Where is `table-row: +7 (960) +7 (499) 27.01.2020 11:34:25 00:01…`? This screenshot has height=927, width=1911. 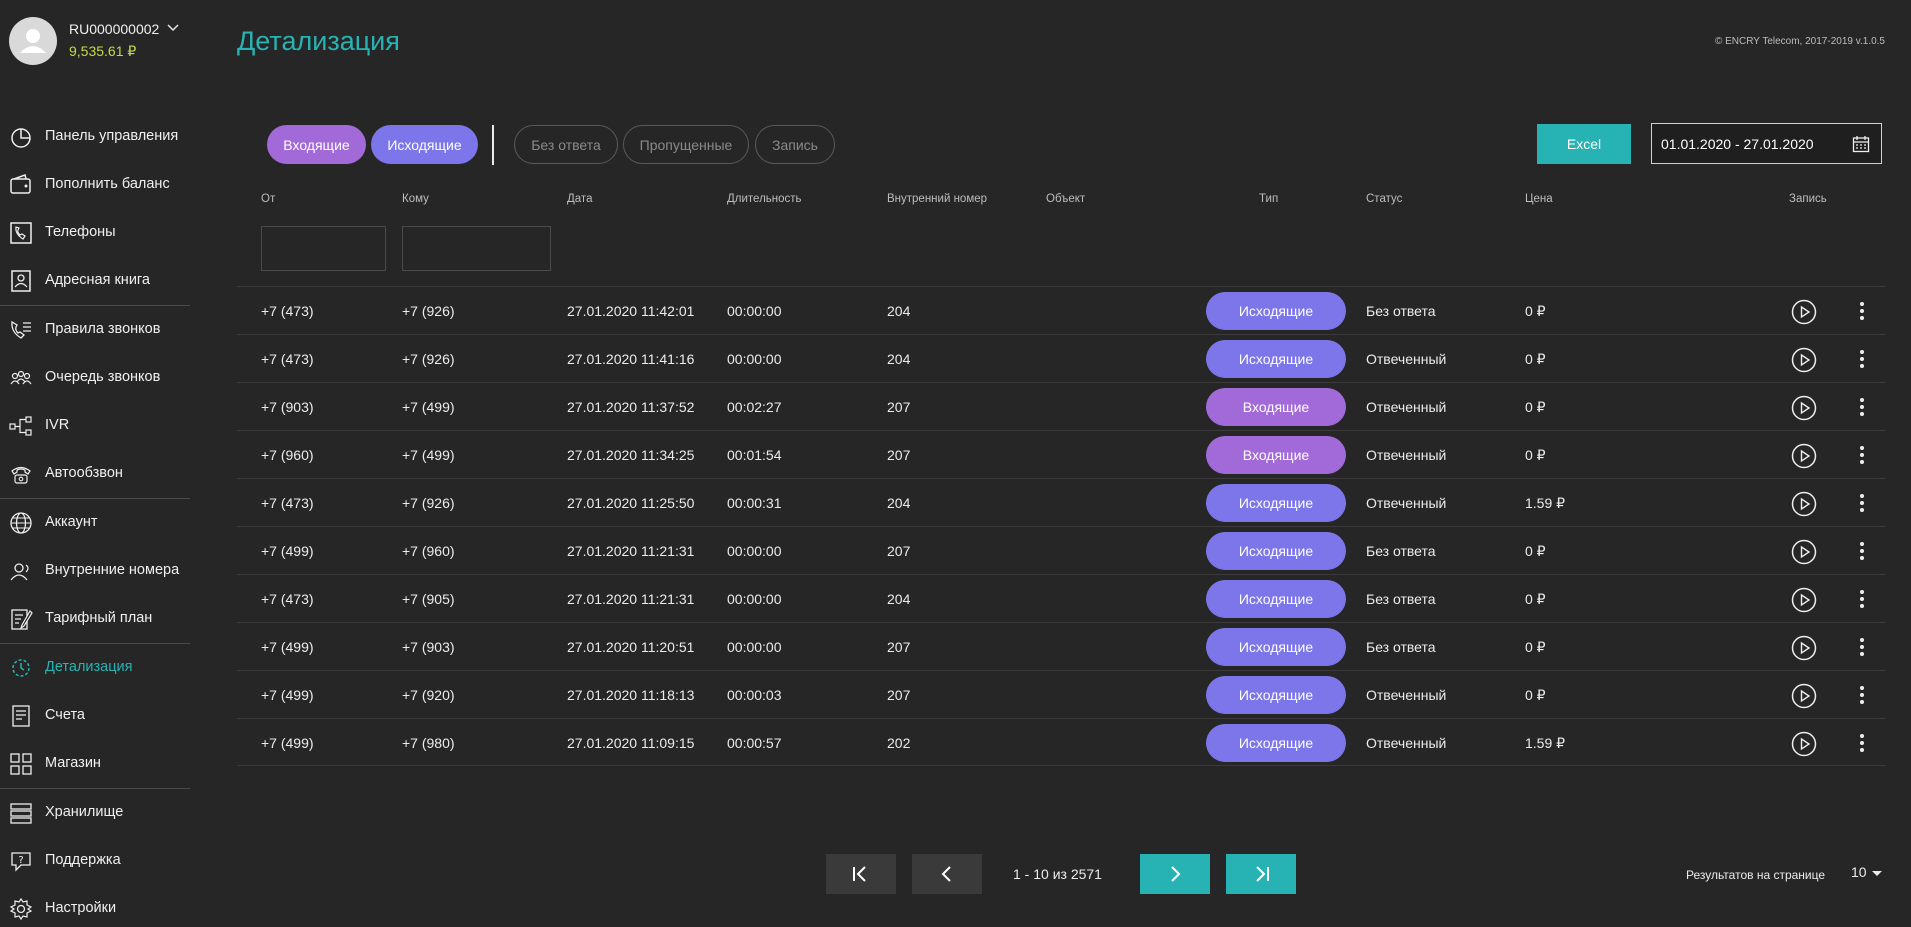
table-row: +7 (960) +7 (499) 27.01.2020 11:34:25 00:01… is located at coordinates (1061, 454).